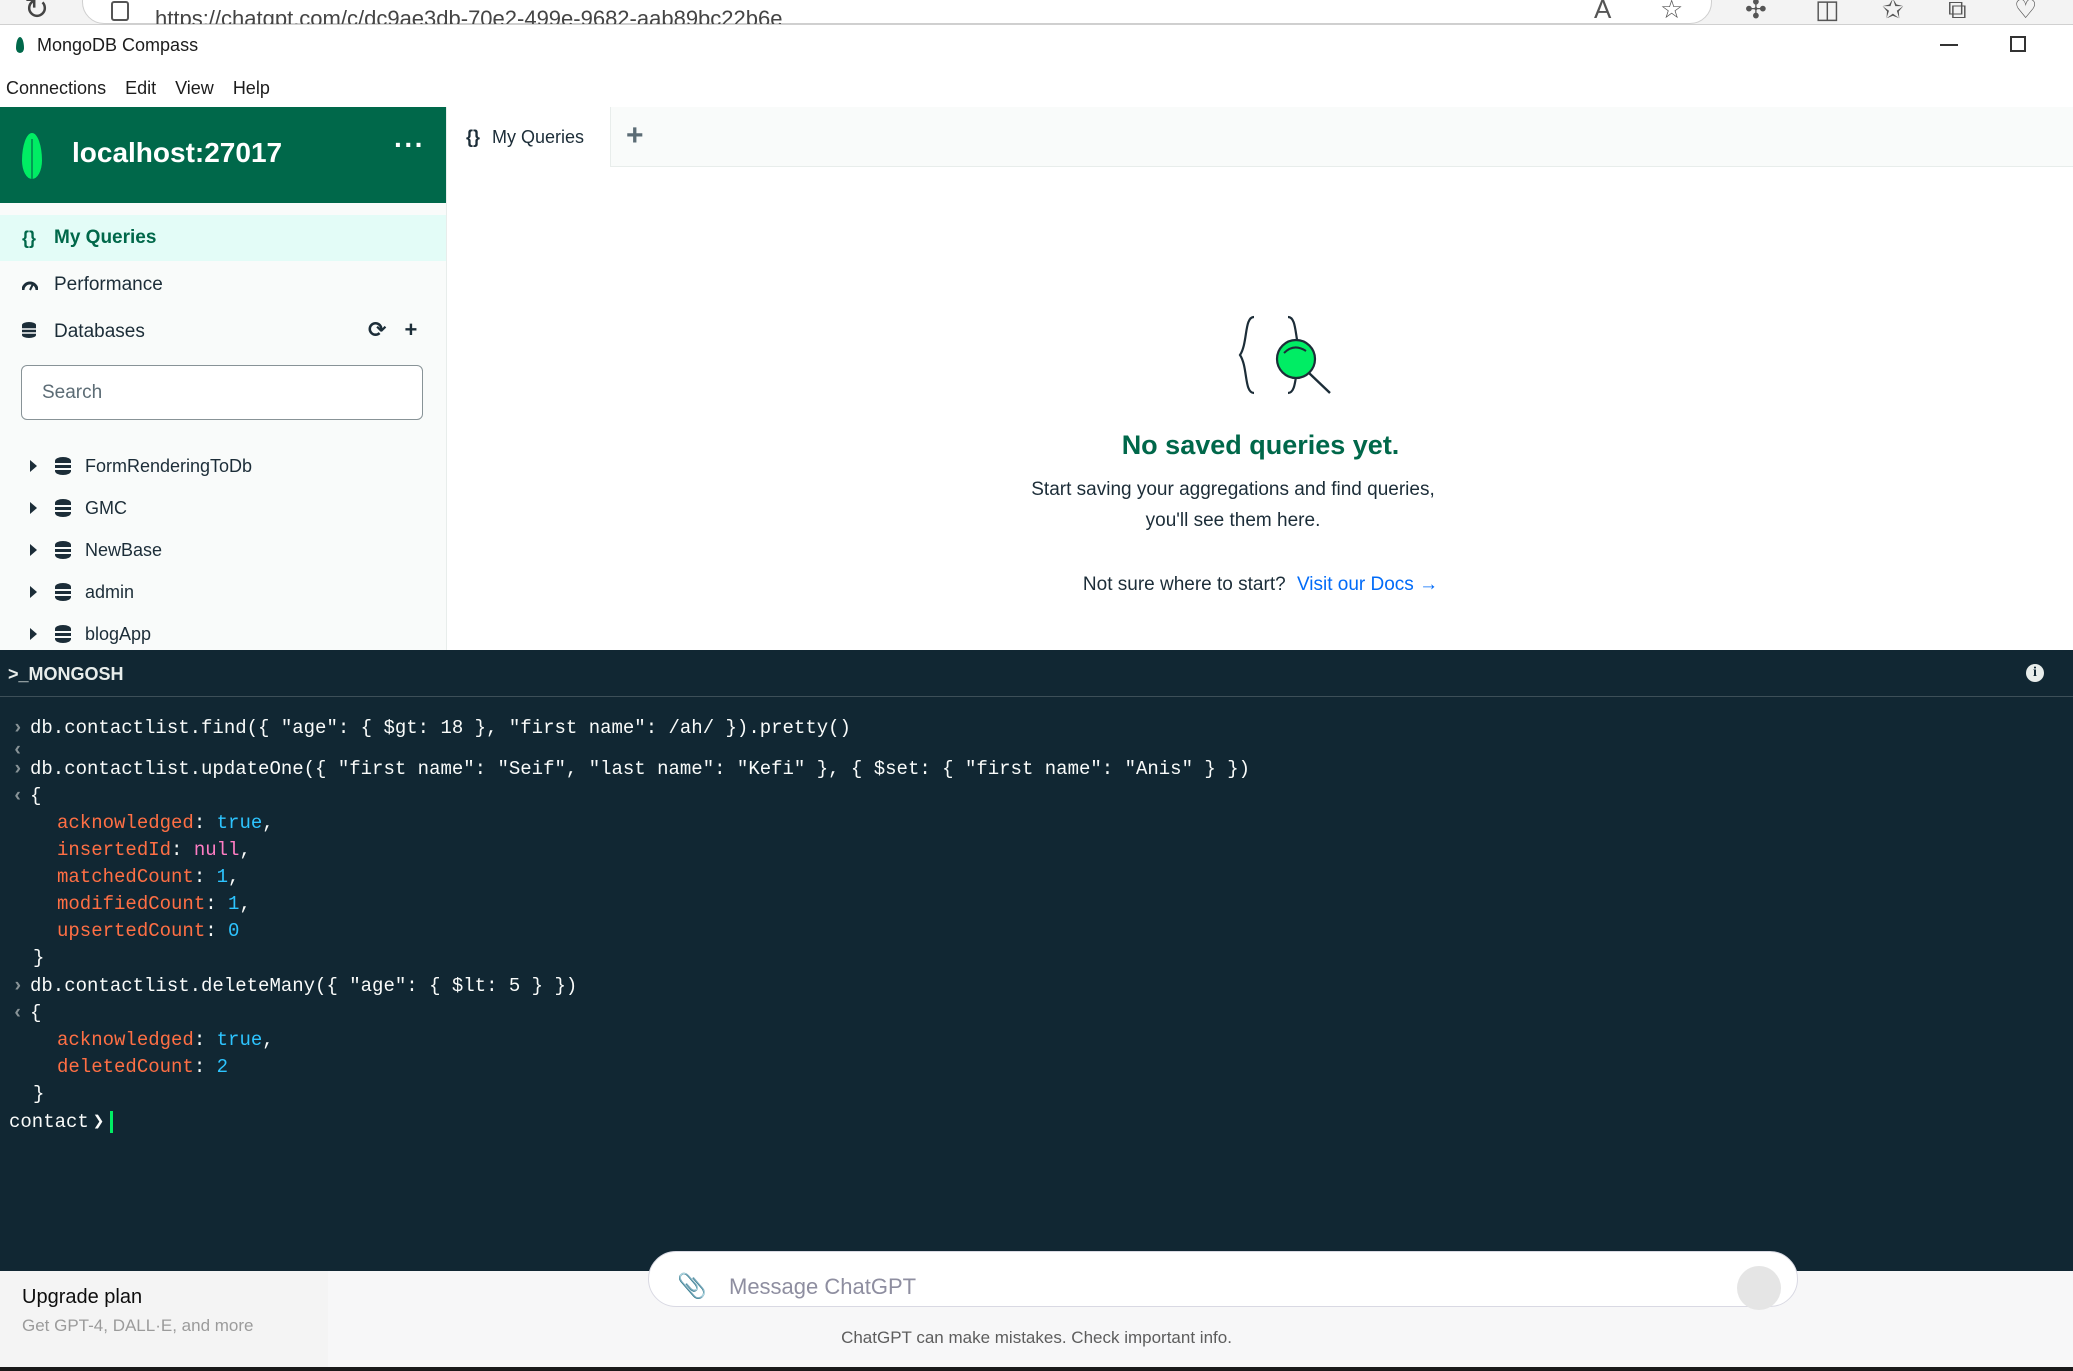 This screenshot has height=1371, width=2073. Describe the element at coordinates (106, 507) in the screenshot. I see `database-name: GMC` at that location.